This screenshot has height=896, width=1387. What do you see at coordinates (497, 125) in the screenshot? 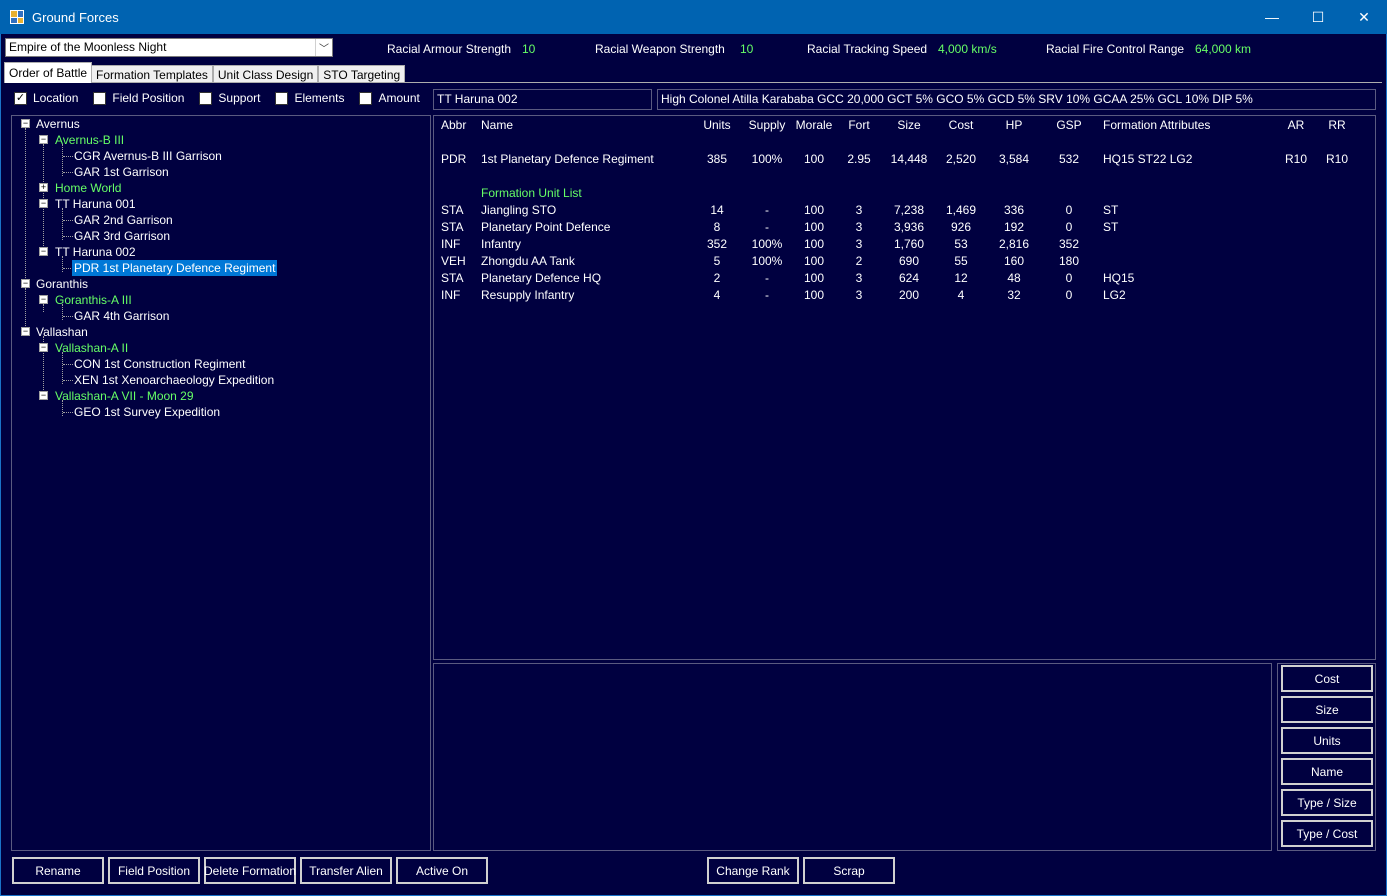
I see `col-header-name: Name` at bounding box center [497, 125].